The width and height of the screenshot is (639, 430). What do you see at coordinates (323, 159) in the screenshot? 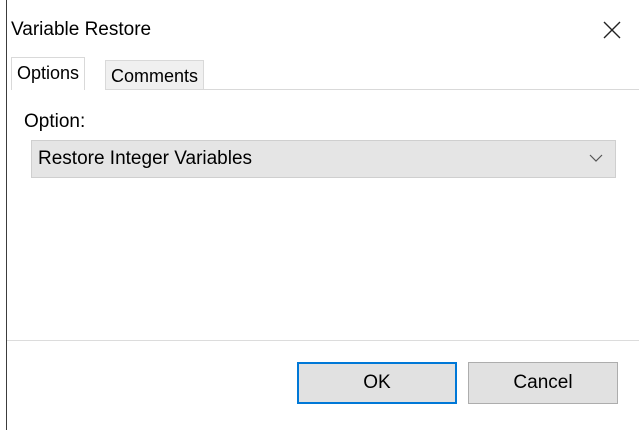
I see `option-select: Restore Integer Variables` at bounding box center [323, 159].